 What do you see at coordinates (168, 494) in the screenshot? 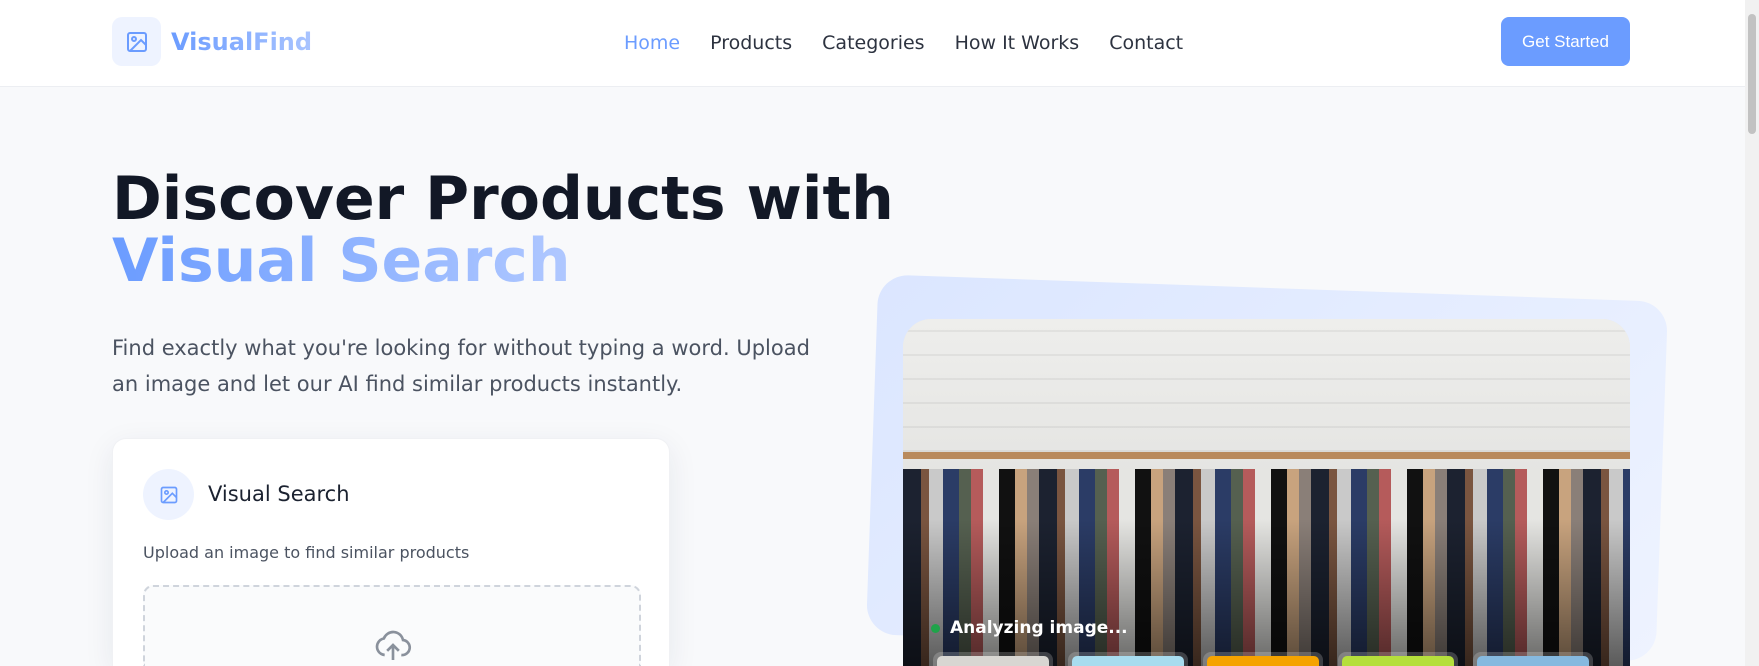
I see `image-icon` at bounding box center [168, 494].